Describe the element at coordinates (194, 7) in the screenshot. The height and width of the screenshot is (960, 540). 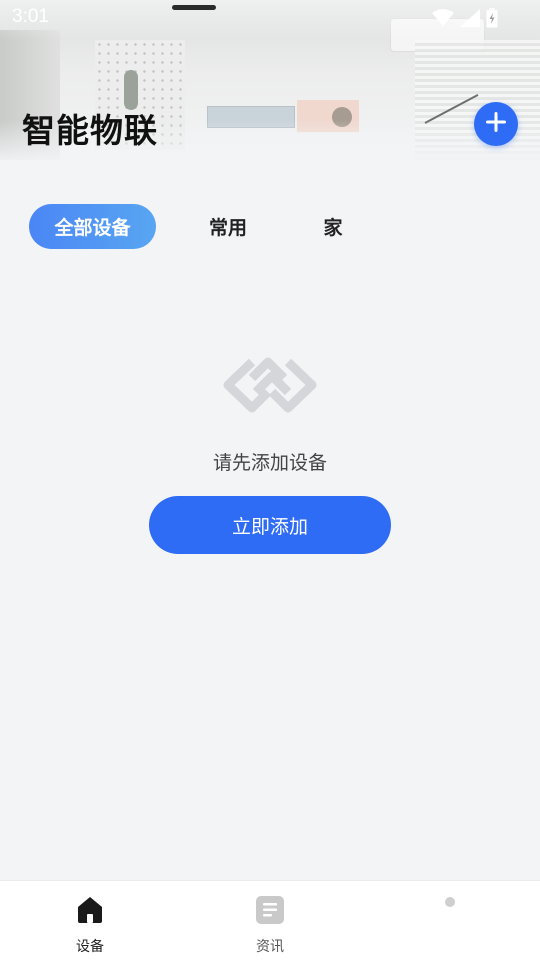
I see `camera-cutout` at that location.